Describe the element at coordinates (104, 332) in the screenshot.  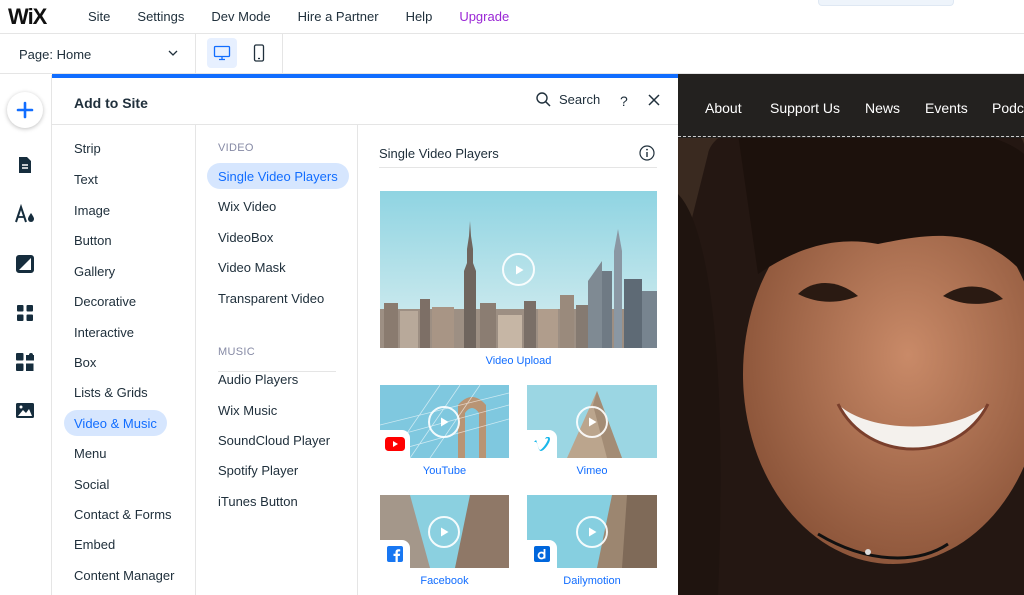
I see `category-interactive: Interactive` at that location.